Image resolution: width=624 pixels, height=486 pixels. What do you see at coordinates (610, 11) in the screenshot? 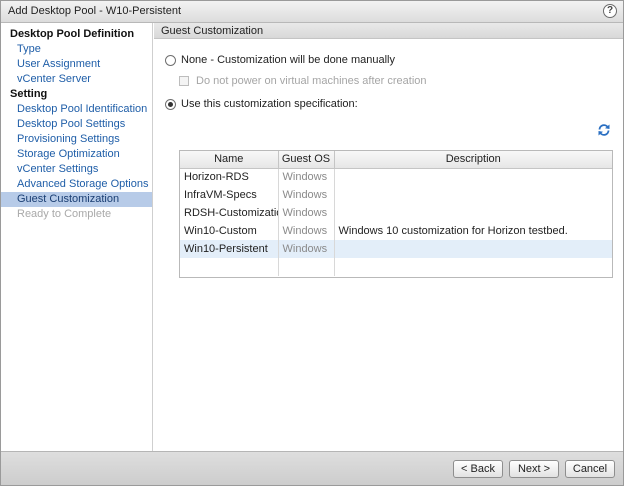
I see `help-icon: ?` at bounding box center [610, 11].